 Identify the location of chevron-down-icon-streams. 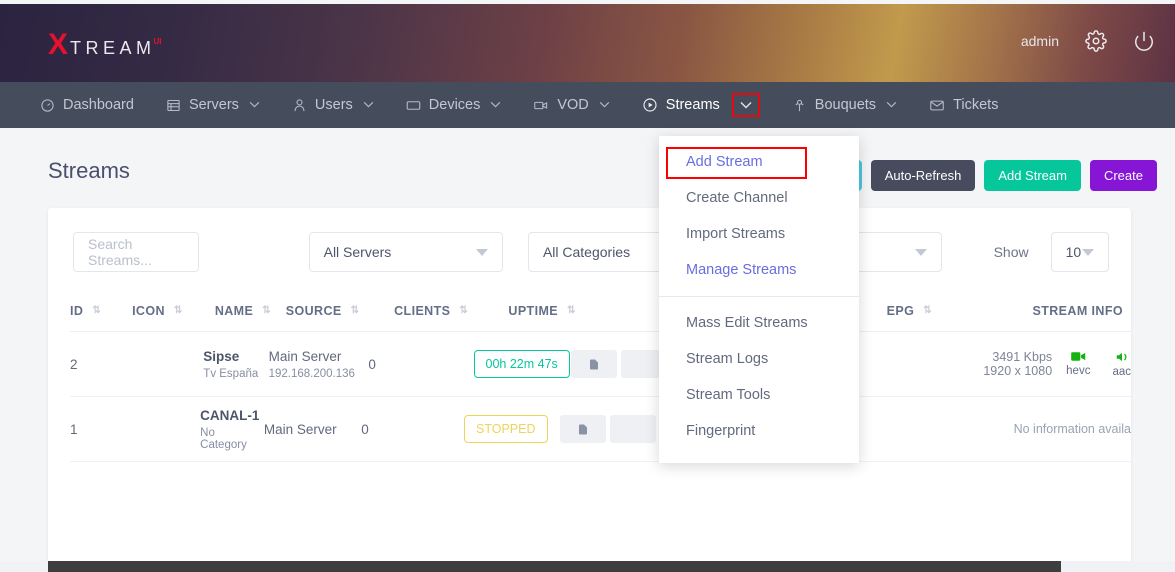
(745, 105).